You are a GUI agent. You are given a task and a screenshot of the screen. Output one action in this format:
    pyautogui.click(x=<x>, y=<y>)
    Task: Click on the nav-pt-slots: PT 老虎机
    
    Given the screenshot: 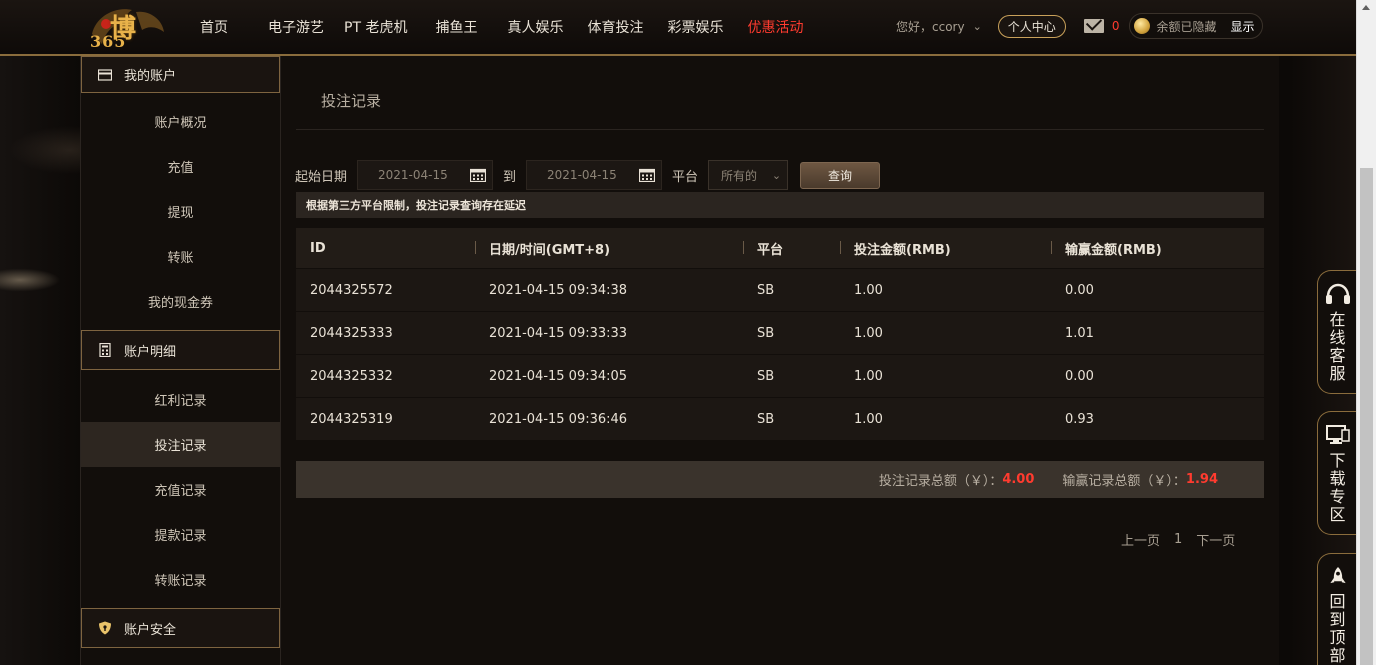 What is the action you would take?
    pyautogui.click(x=375, y=27)
    